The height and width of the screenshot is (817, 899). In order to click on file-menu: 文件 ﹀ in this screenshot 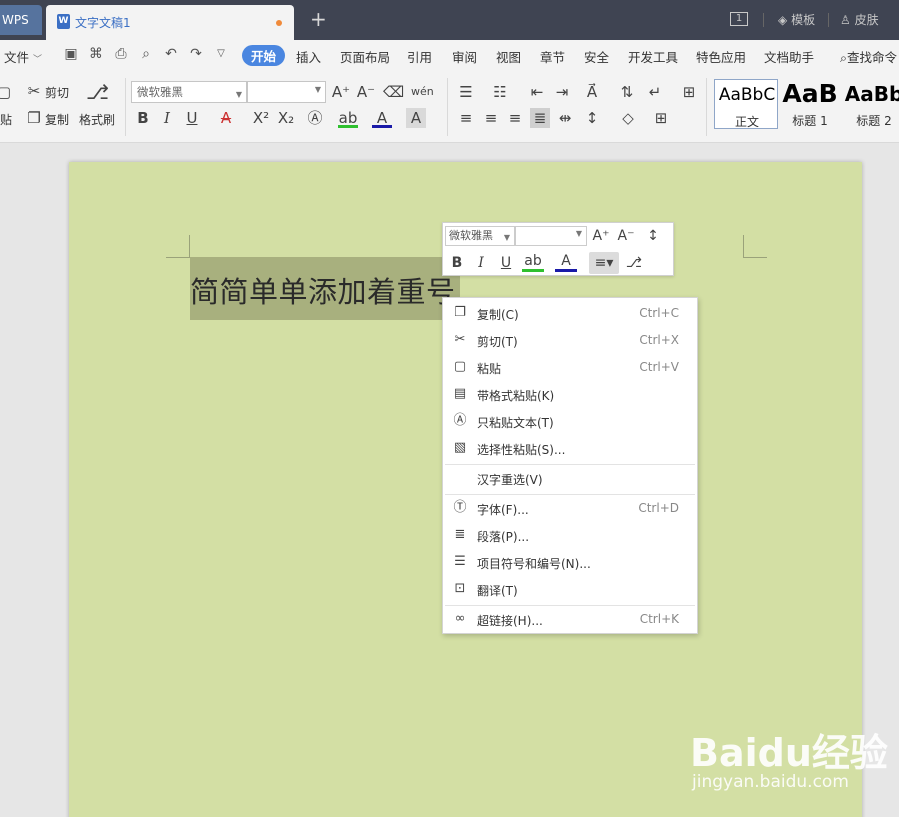, I will do `click(23, 56)`.